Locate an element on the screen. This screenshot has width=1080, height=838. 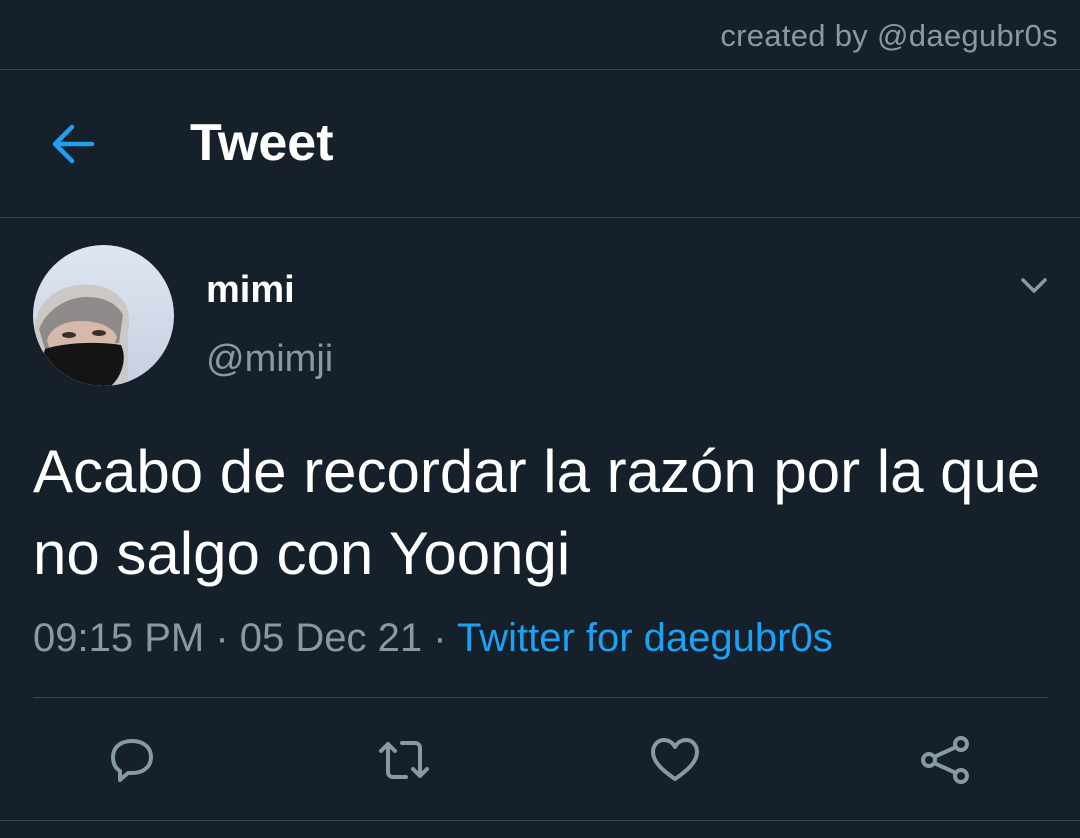
arrow-left-icon is located at coordinates (73, 144).